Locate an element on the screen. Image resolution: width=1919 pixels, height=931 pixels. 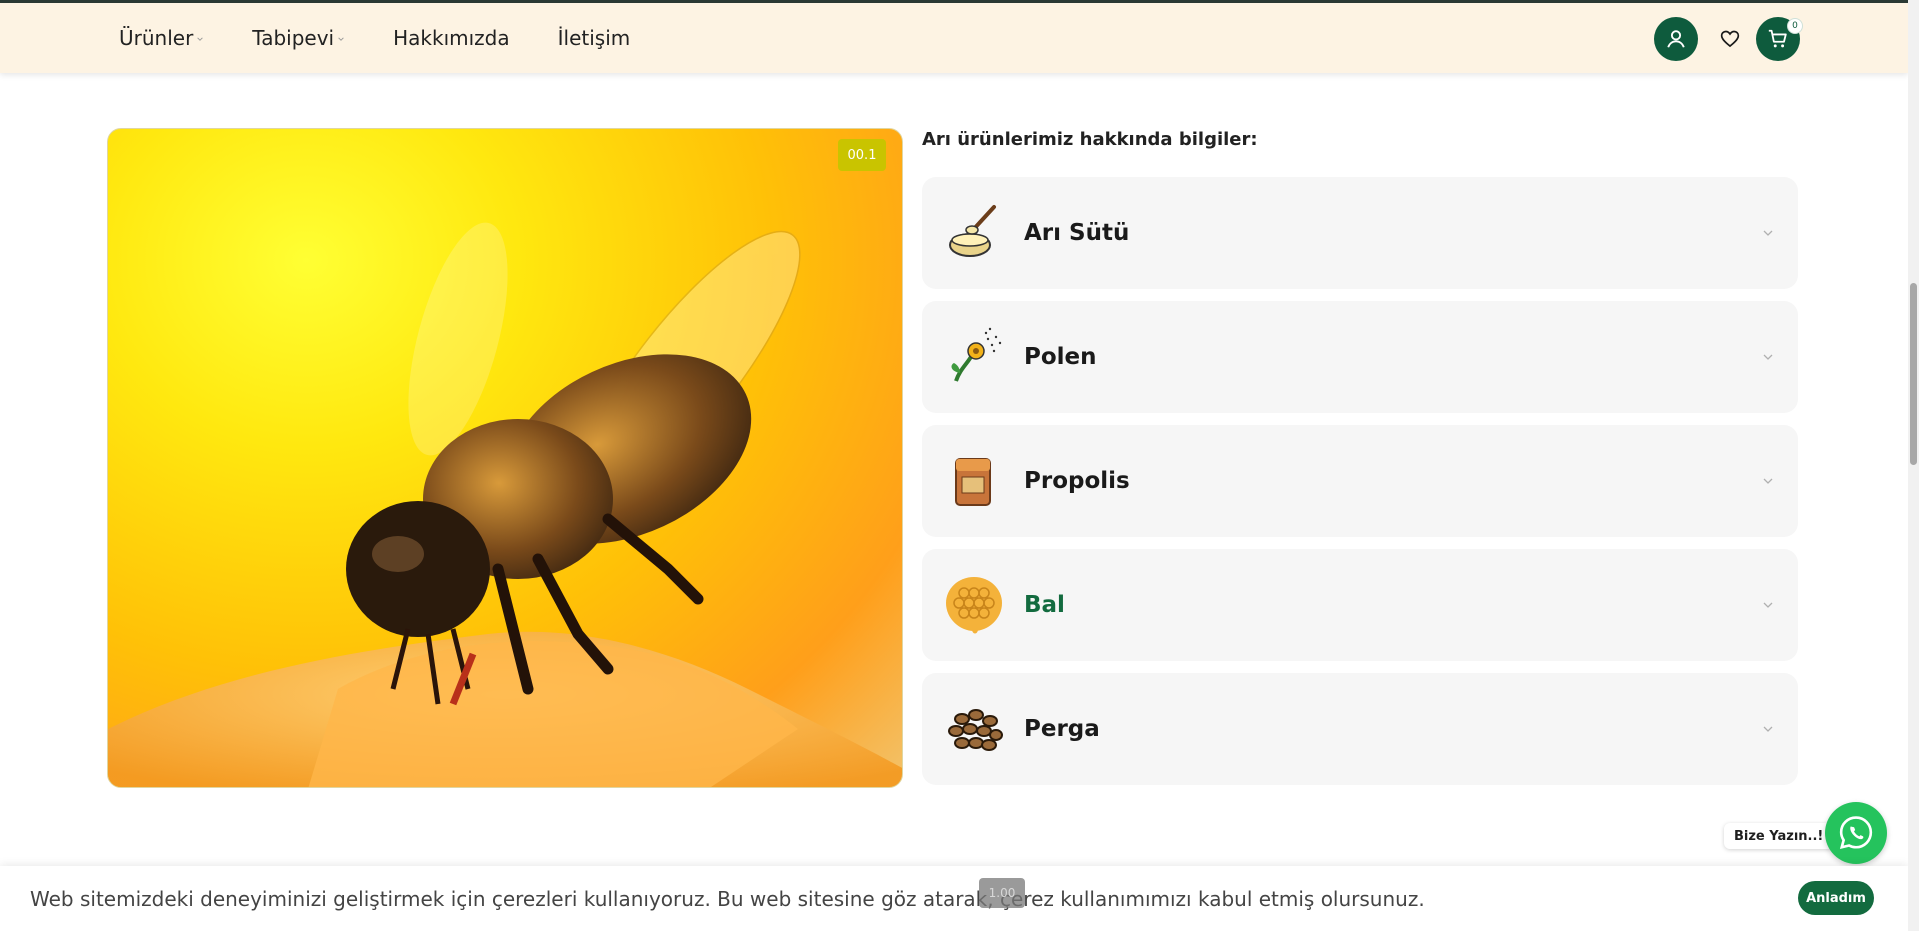
pollen-icon is located at coordinates (976, 354).